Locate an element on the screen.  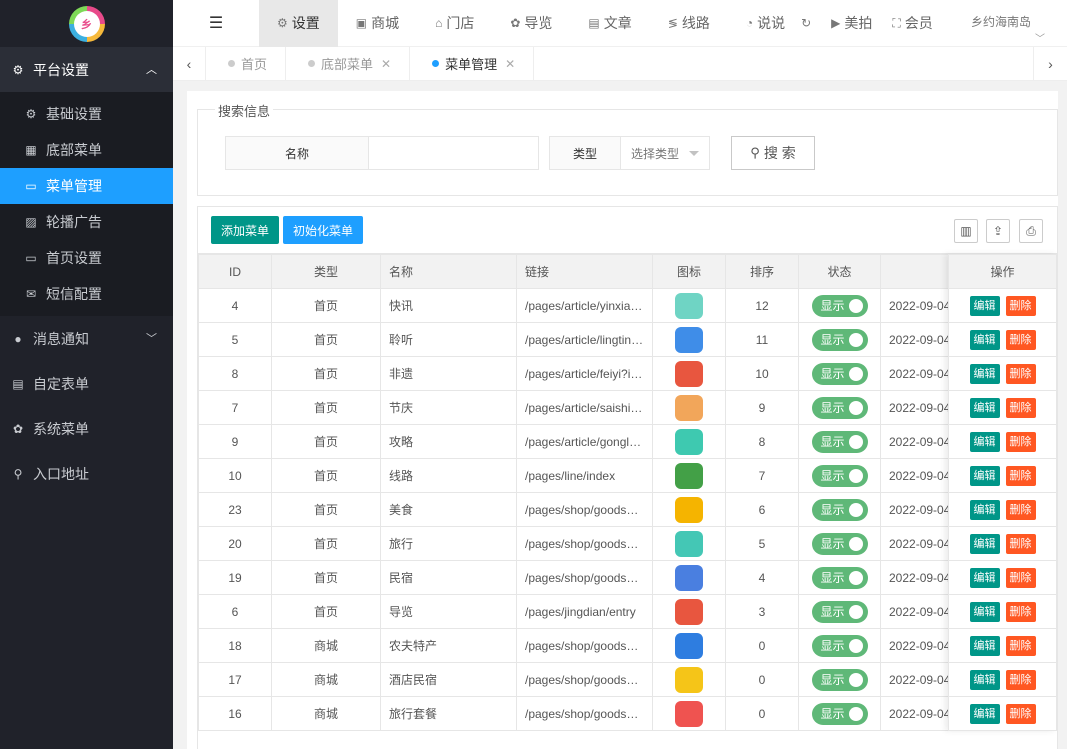
top-tab-guide: ✿ 导览 is located at coordinates (531, 23).